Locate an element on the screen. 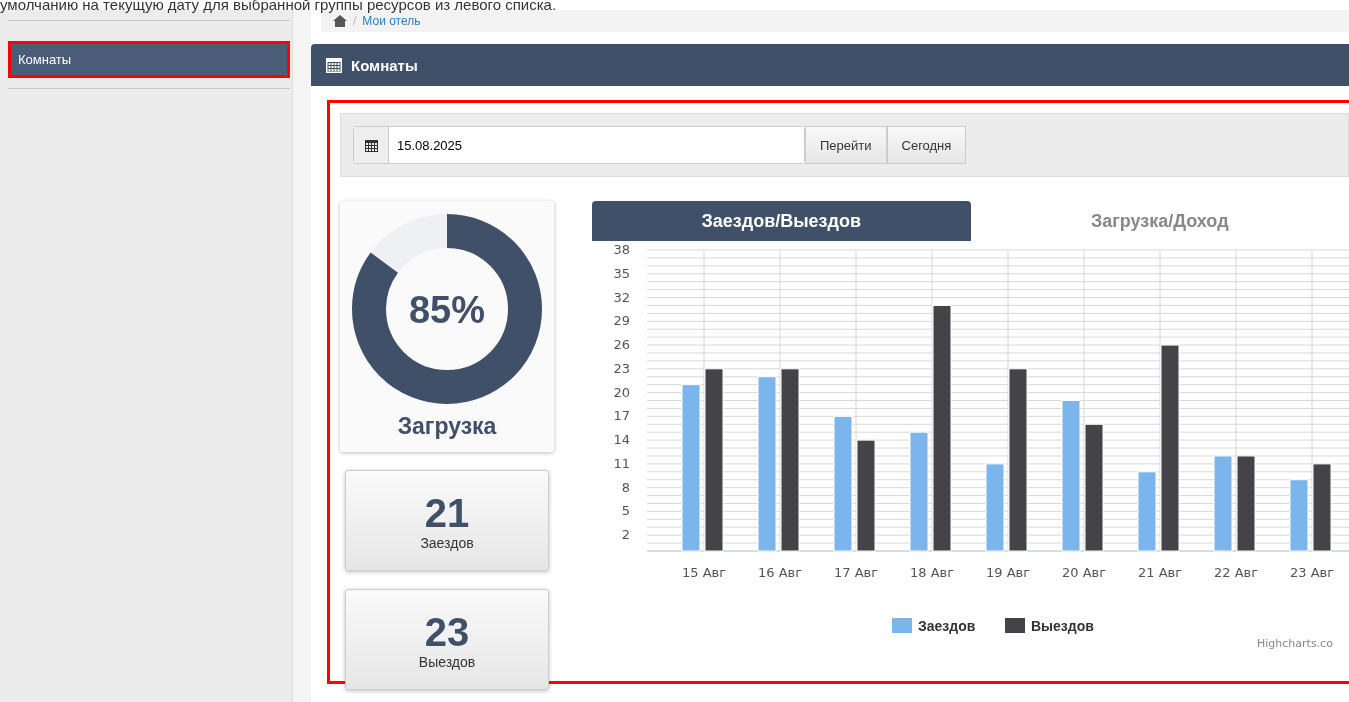 The image size is (1349, 702). chart-credit: Highcharts.co is located at coordinates (1295, 643).